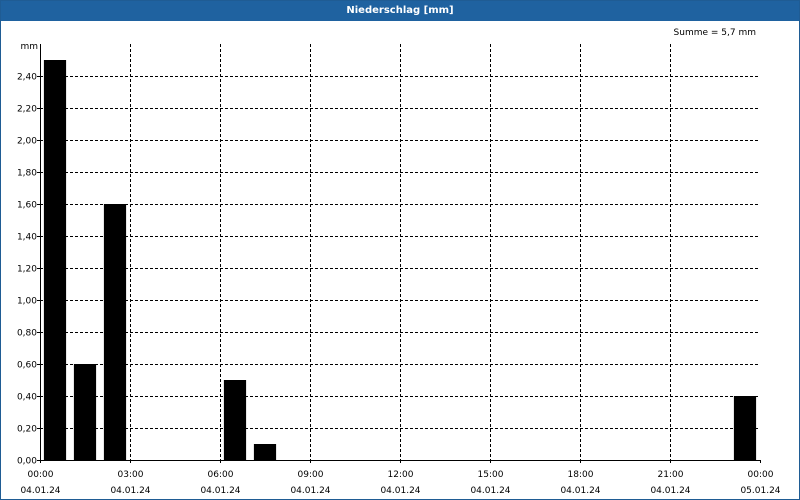 The height and width of the screenshot is (500, 800). What do you see at coordinates (671, 475) in the screenshot?
I see `x-tick-time: 21:00` at bounding box center [671, 475].